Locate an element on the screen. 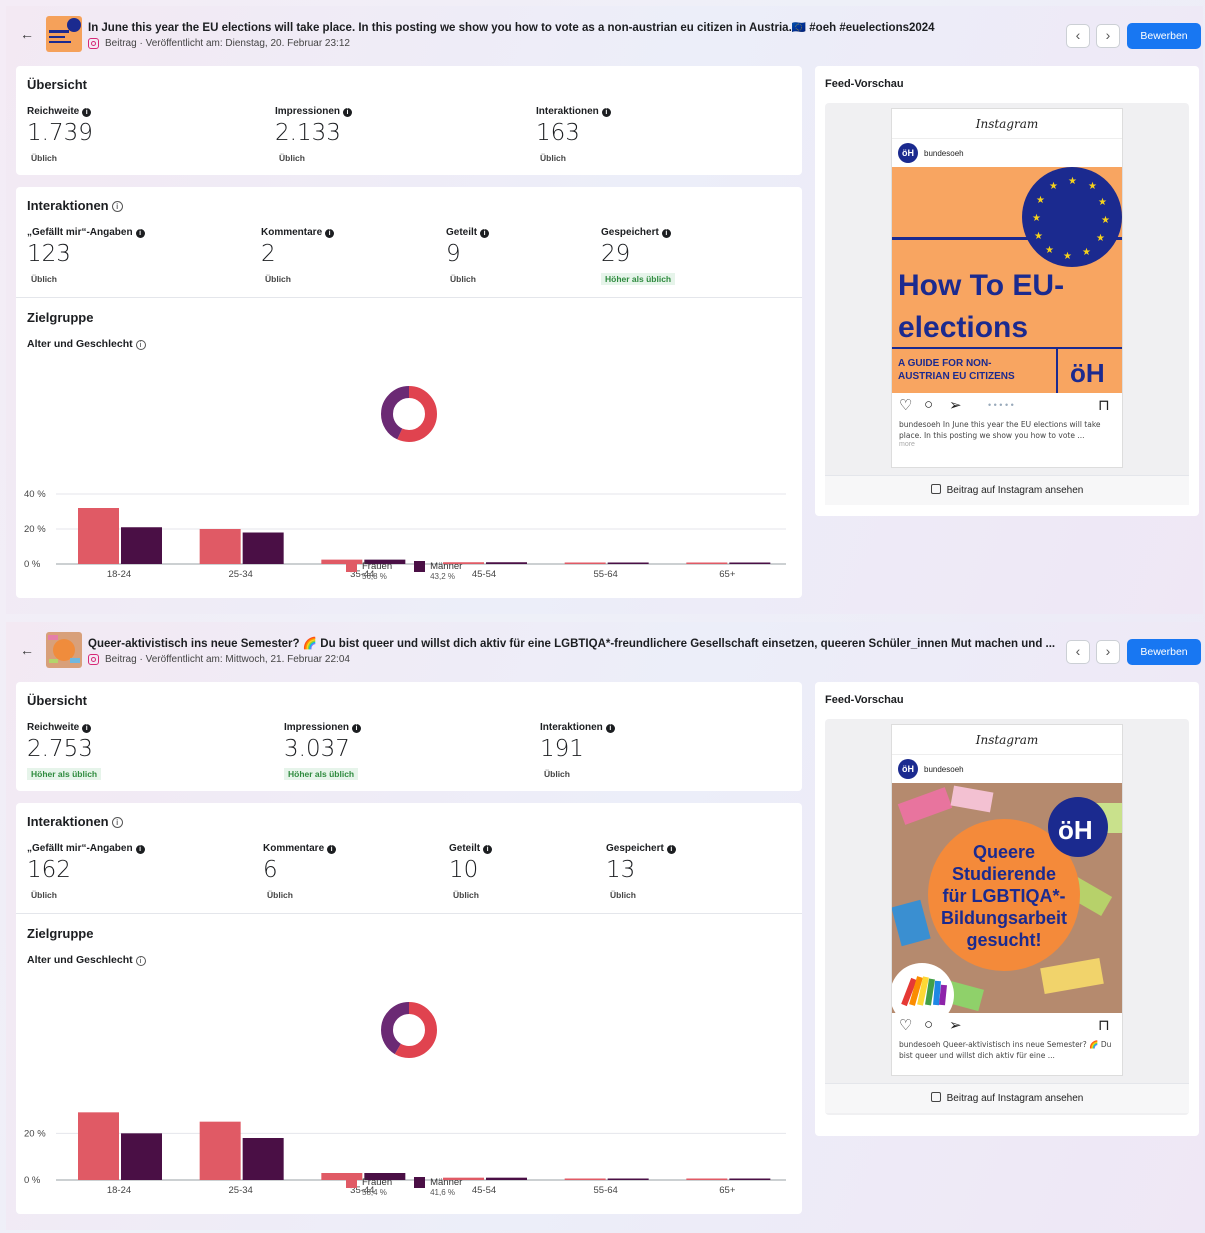  bar-männer-55-64 is located at coordinates (628, 1179).